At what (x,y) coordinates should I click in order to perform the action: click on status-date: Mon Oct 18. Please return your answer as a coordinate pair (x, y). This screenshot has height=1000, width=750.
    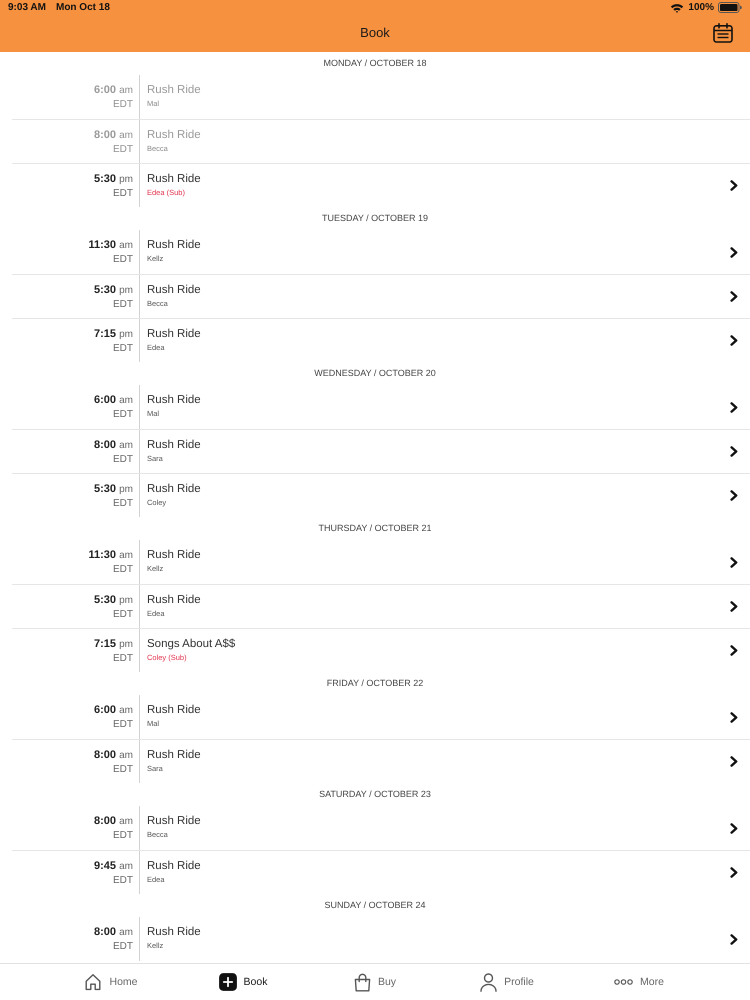
    Looking at the image, I should click on (83, 8).